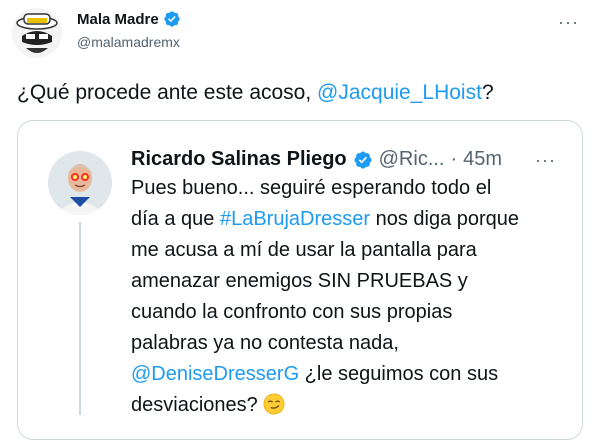 The image size is (596, 440). Describe the element at coordinates (128, 42) in the screenshot. I see `author-handle: @malamadremx` at that location.